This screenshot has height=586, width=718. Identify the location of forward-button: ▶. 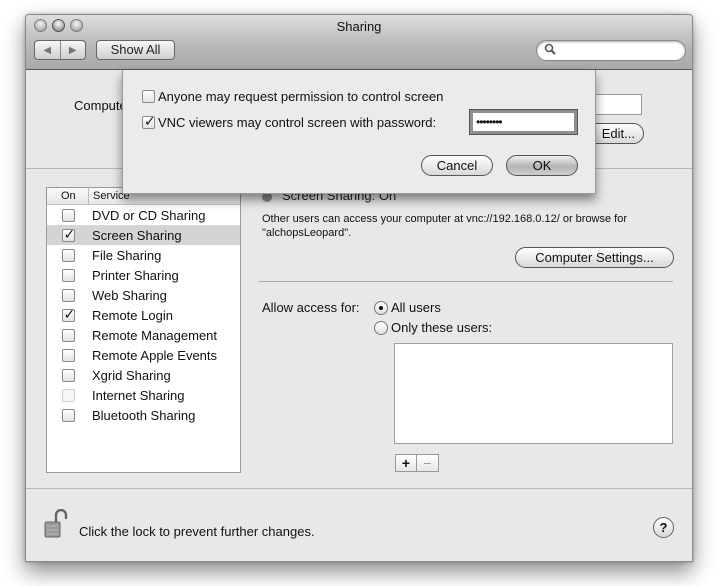
(73, 50).